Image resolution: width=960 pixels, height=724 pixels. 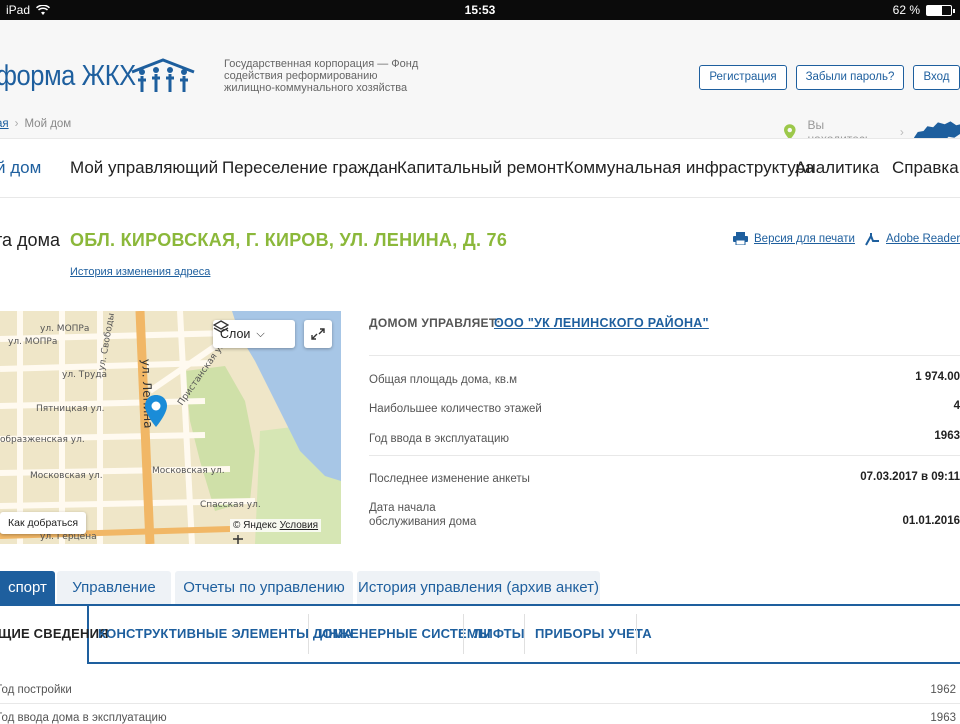 What do you see at coordinates (804, 238) in the screenshot?
I see `print-version-label: Версия для печати` at bounding box center [804, 238].